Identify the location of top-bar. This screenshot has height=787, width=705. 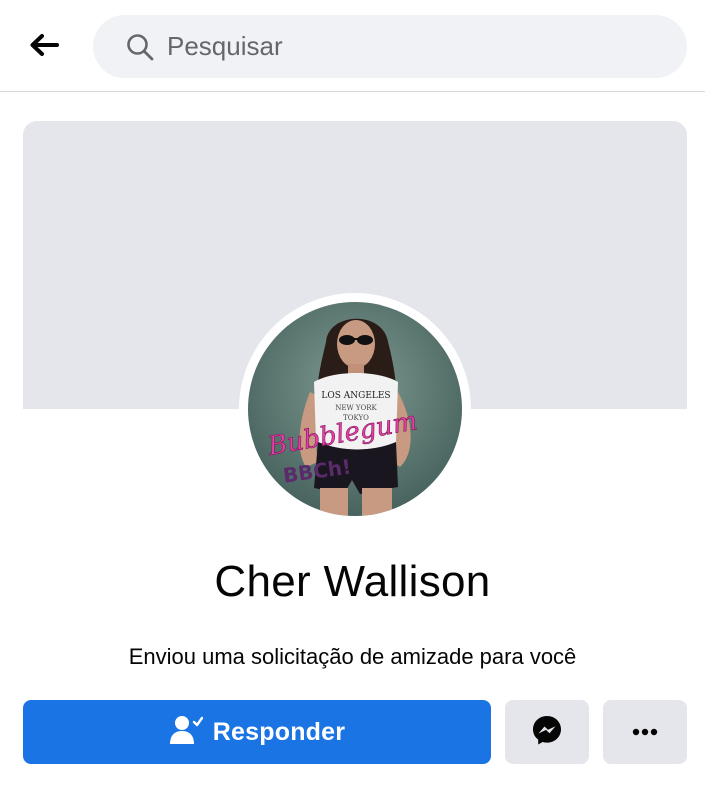
(352, 46).